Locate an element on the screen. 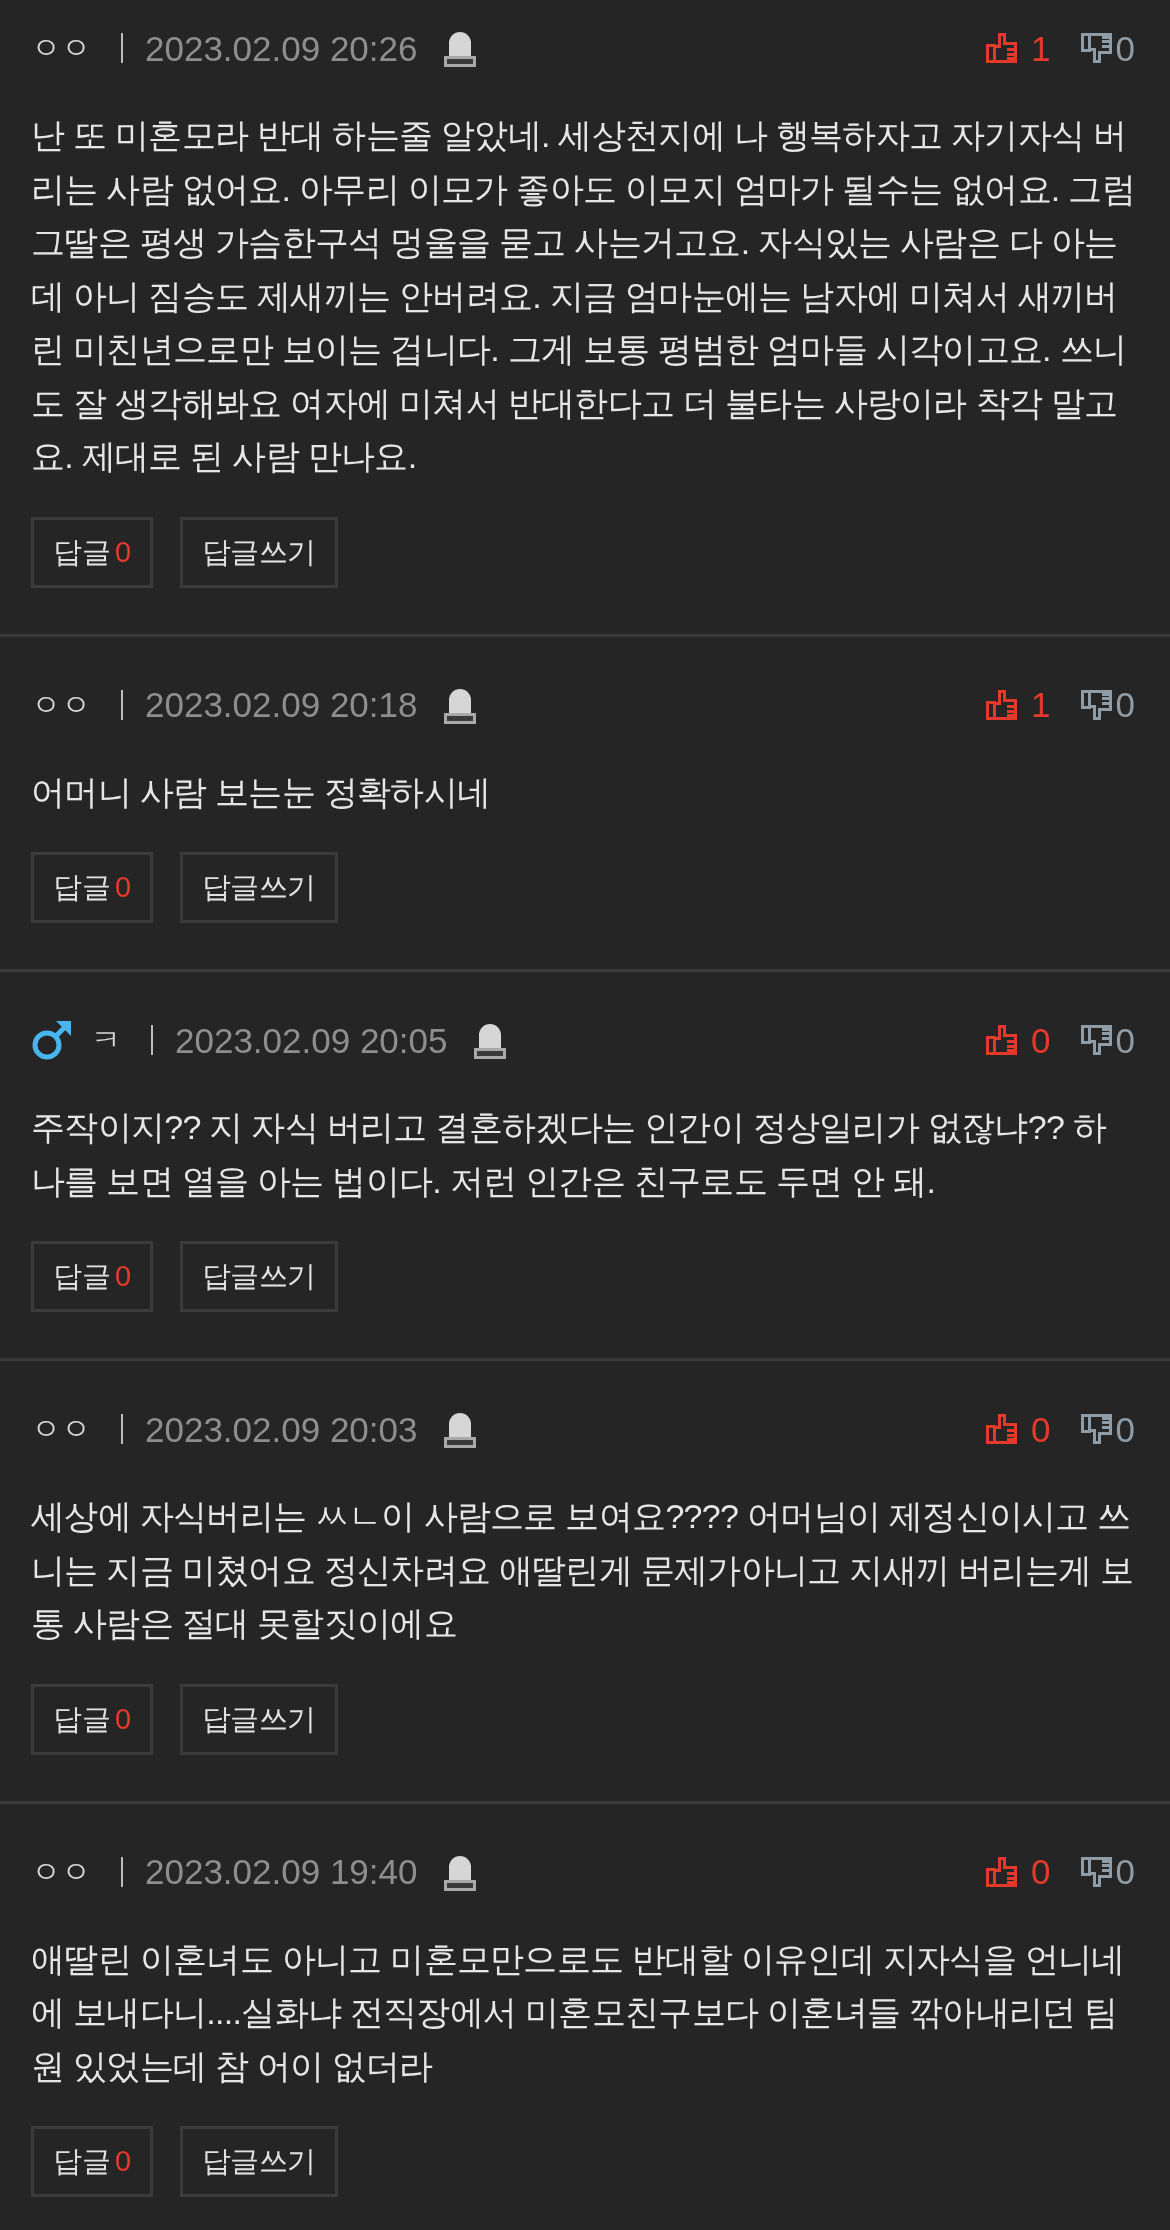  comment-date: 2023.02.09 20:03 is located at coordinates (281, 1429).